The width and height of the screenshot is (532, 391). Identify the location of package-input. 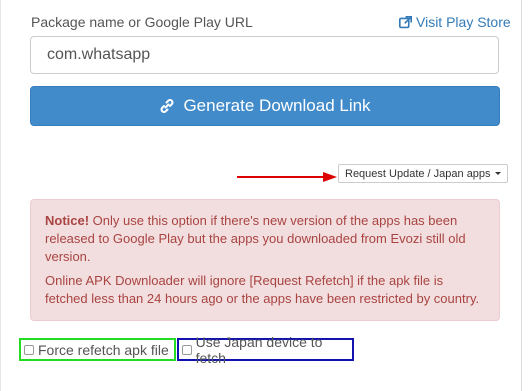
(264, 55).